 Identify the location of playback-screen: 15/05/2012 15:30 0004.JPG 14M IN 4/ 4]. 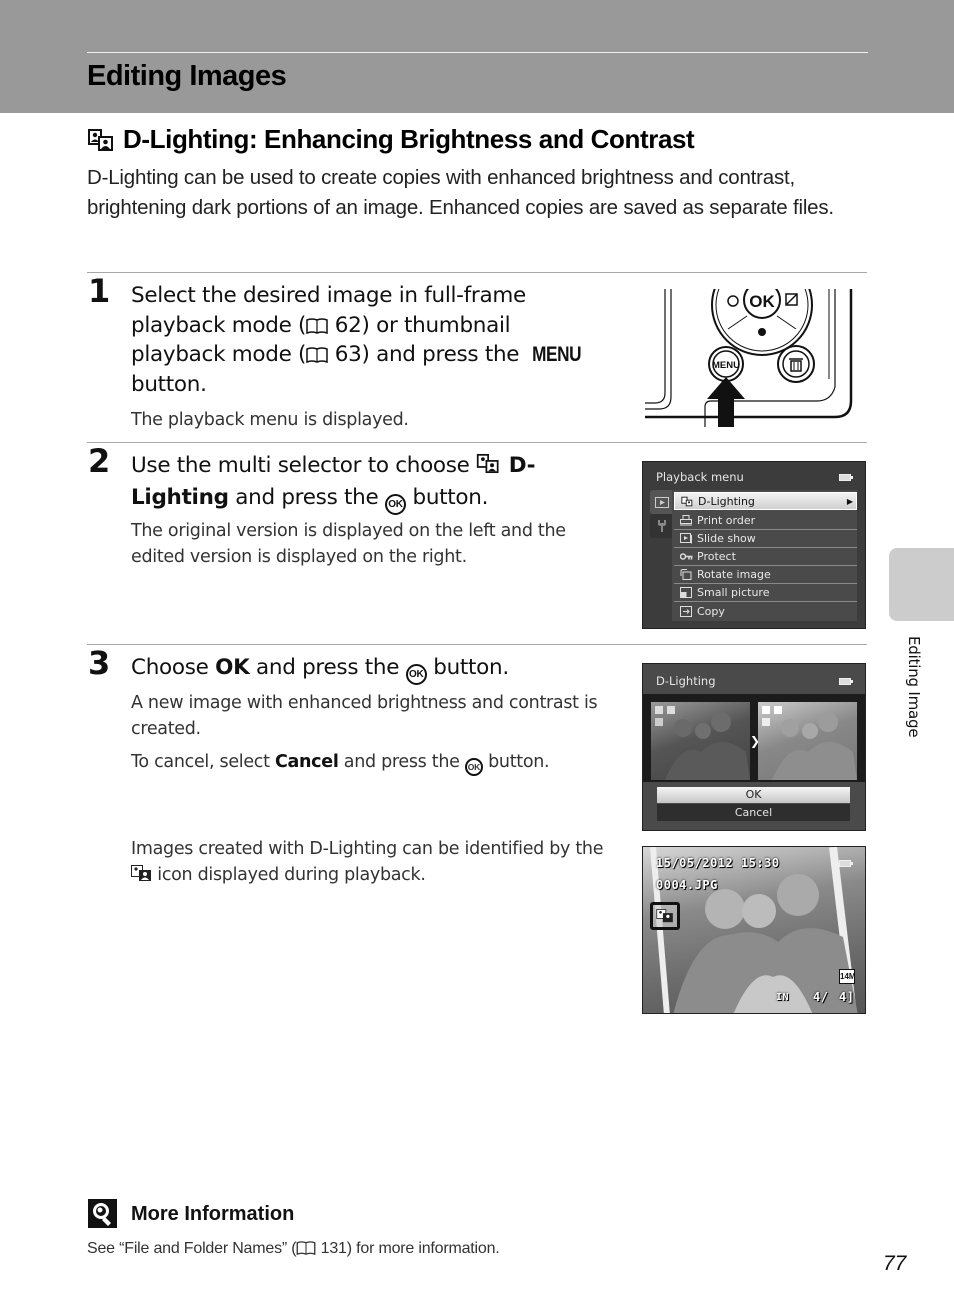
(754, 930).